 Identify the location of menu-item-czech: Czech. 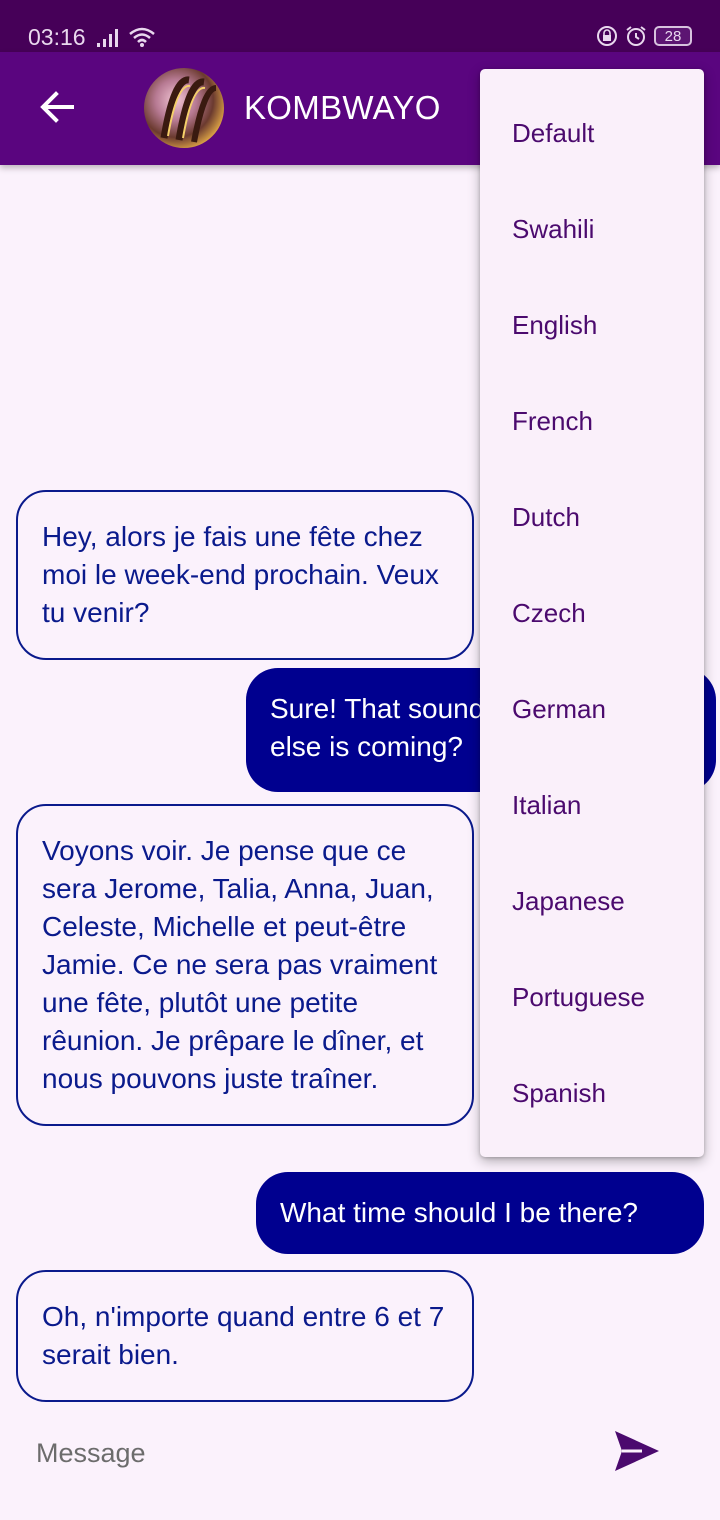
(592, 613).